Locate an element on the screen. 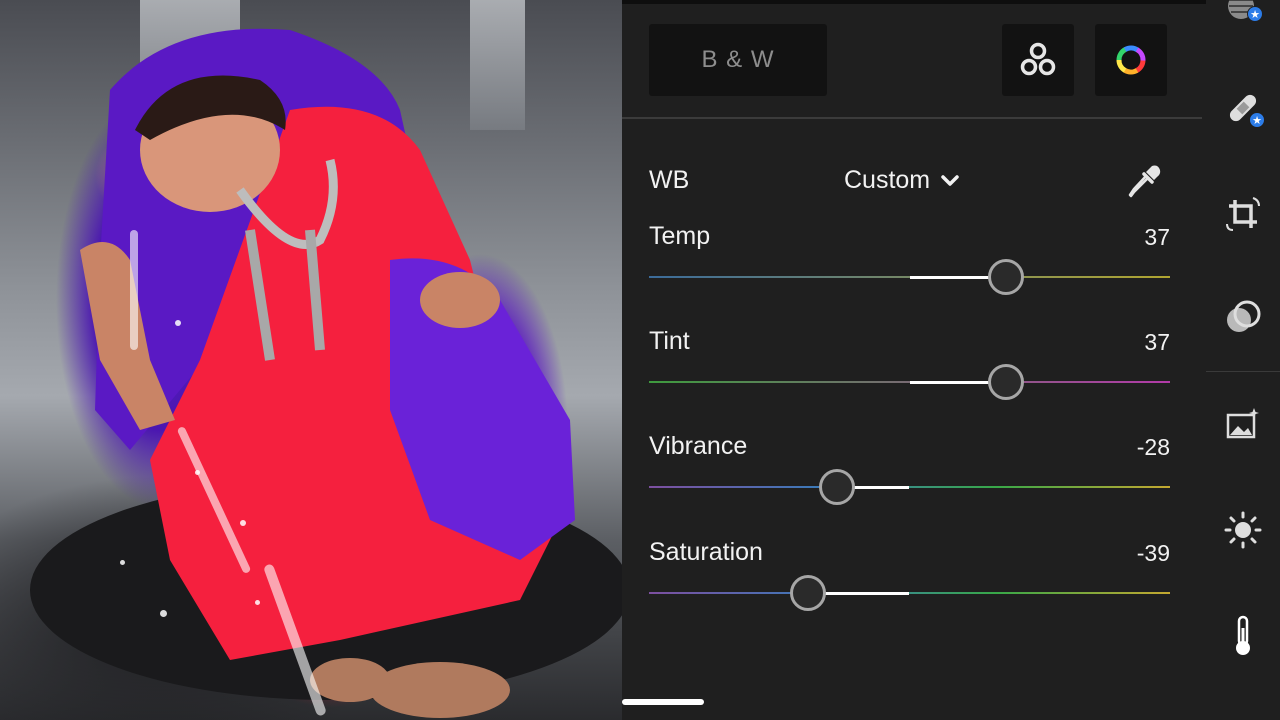 The height and width of the screenshot is (720, 1280). light-tool is located at coordinates (1243, 530).